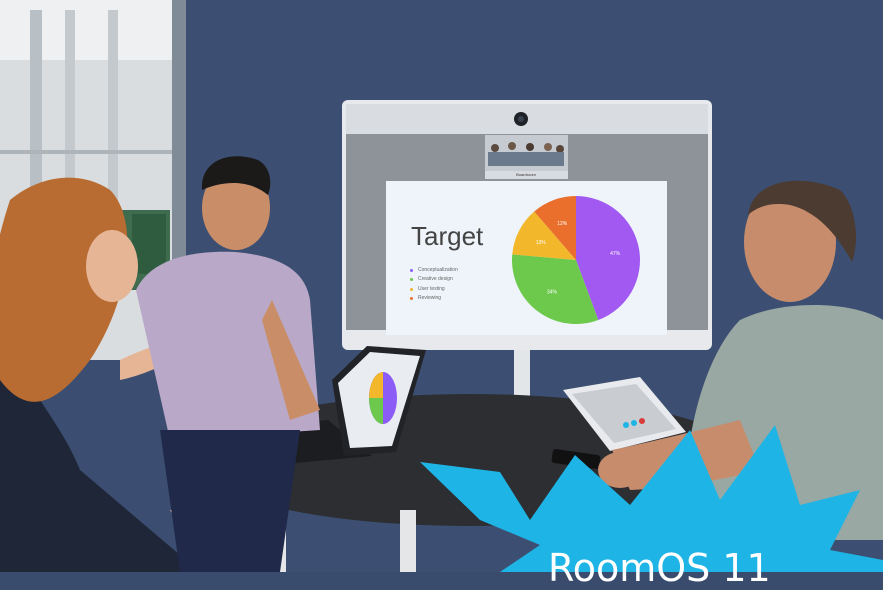  What do you see at coordinates (659, 568) in the screenshot?
I see `badge-text: RoomOS 11` at bounding box center [659, 568].